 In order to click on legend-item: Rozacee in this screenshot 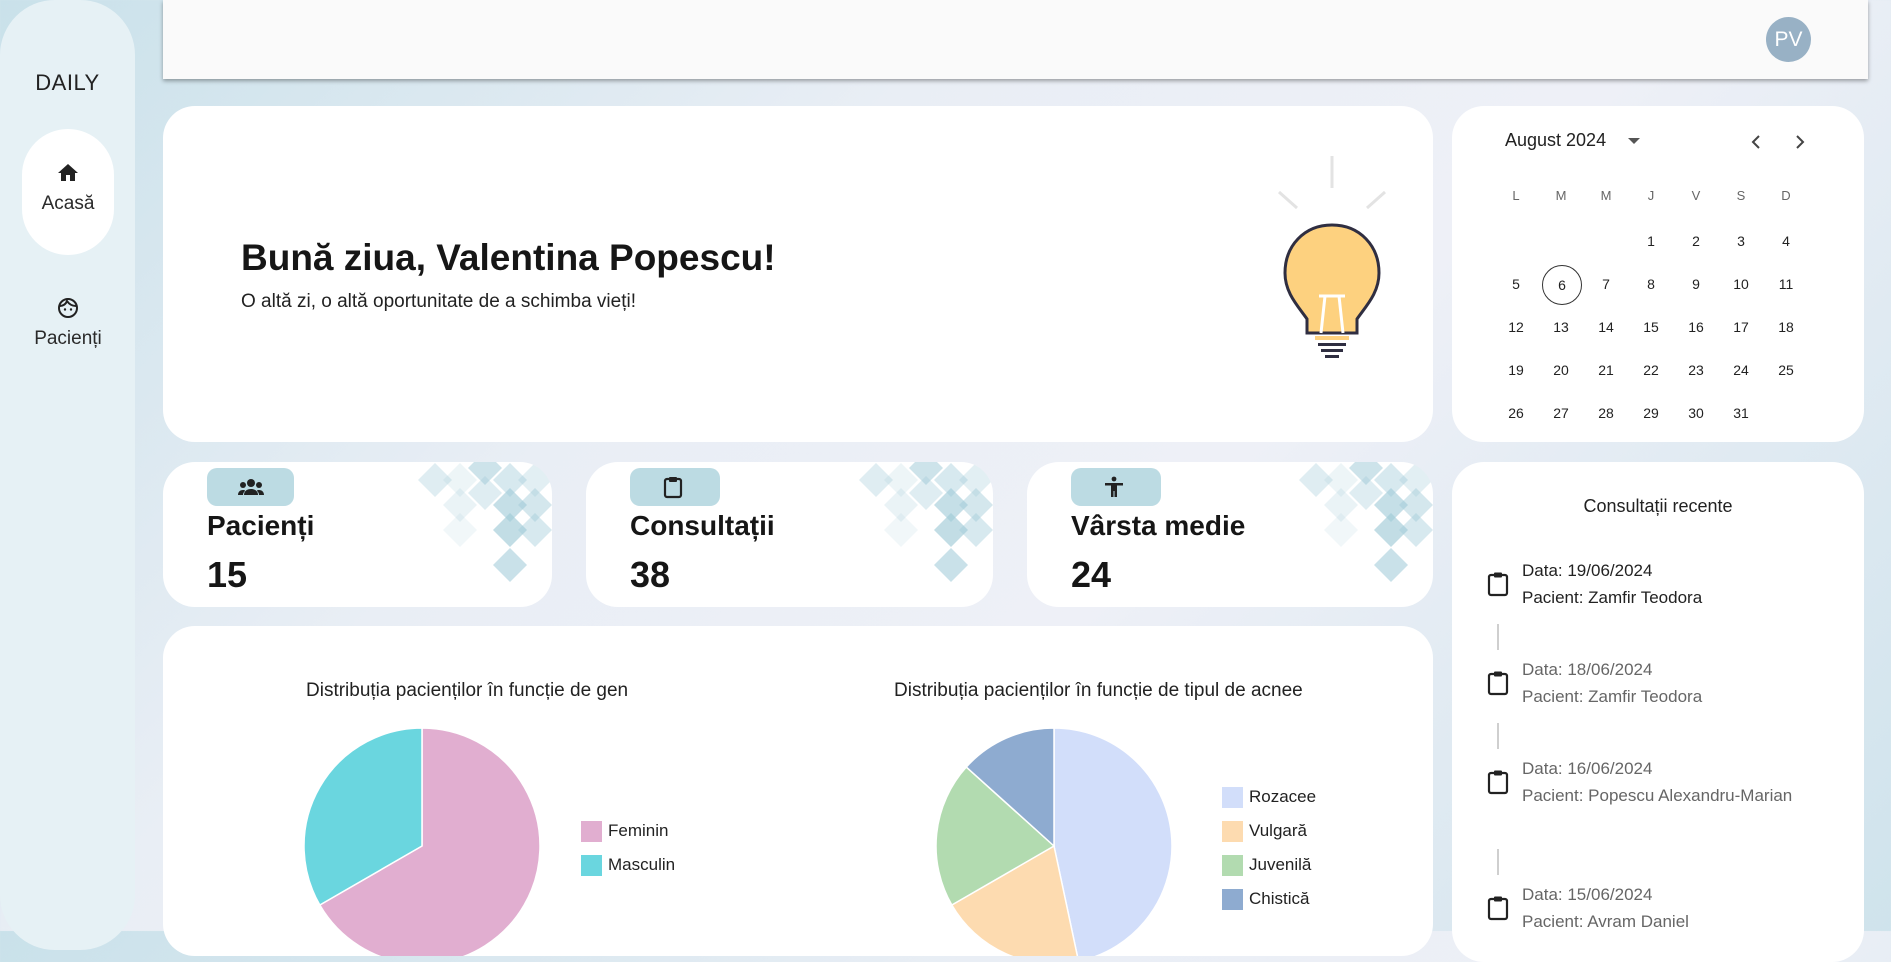, I will do `click(1269, 798)`.